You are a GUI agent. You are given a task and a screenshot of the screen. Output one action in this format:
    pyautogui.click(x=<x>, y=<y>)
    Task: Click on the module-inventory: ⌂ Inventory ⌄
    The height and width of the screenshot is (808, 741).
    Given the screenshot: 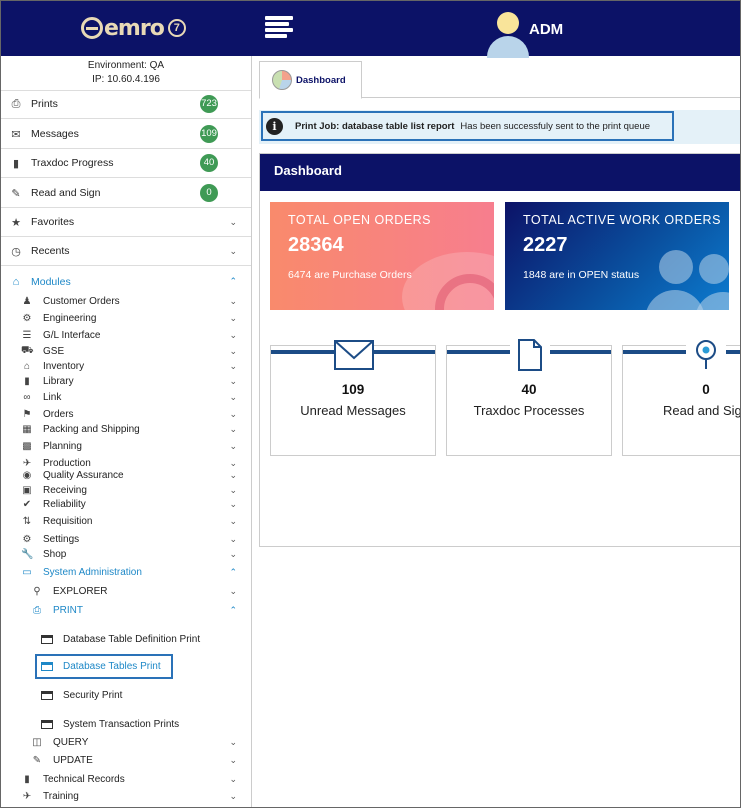 What is the action you would take?
    pyautogui.click(x=126, y=366)
    